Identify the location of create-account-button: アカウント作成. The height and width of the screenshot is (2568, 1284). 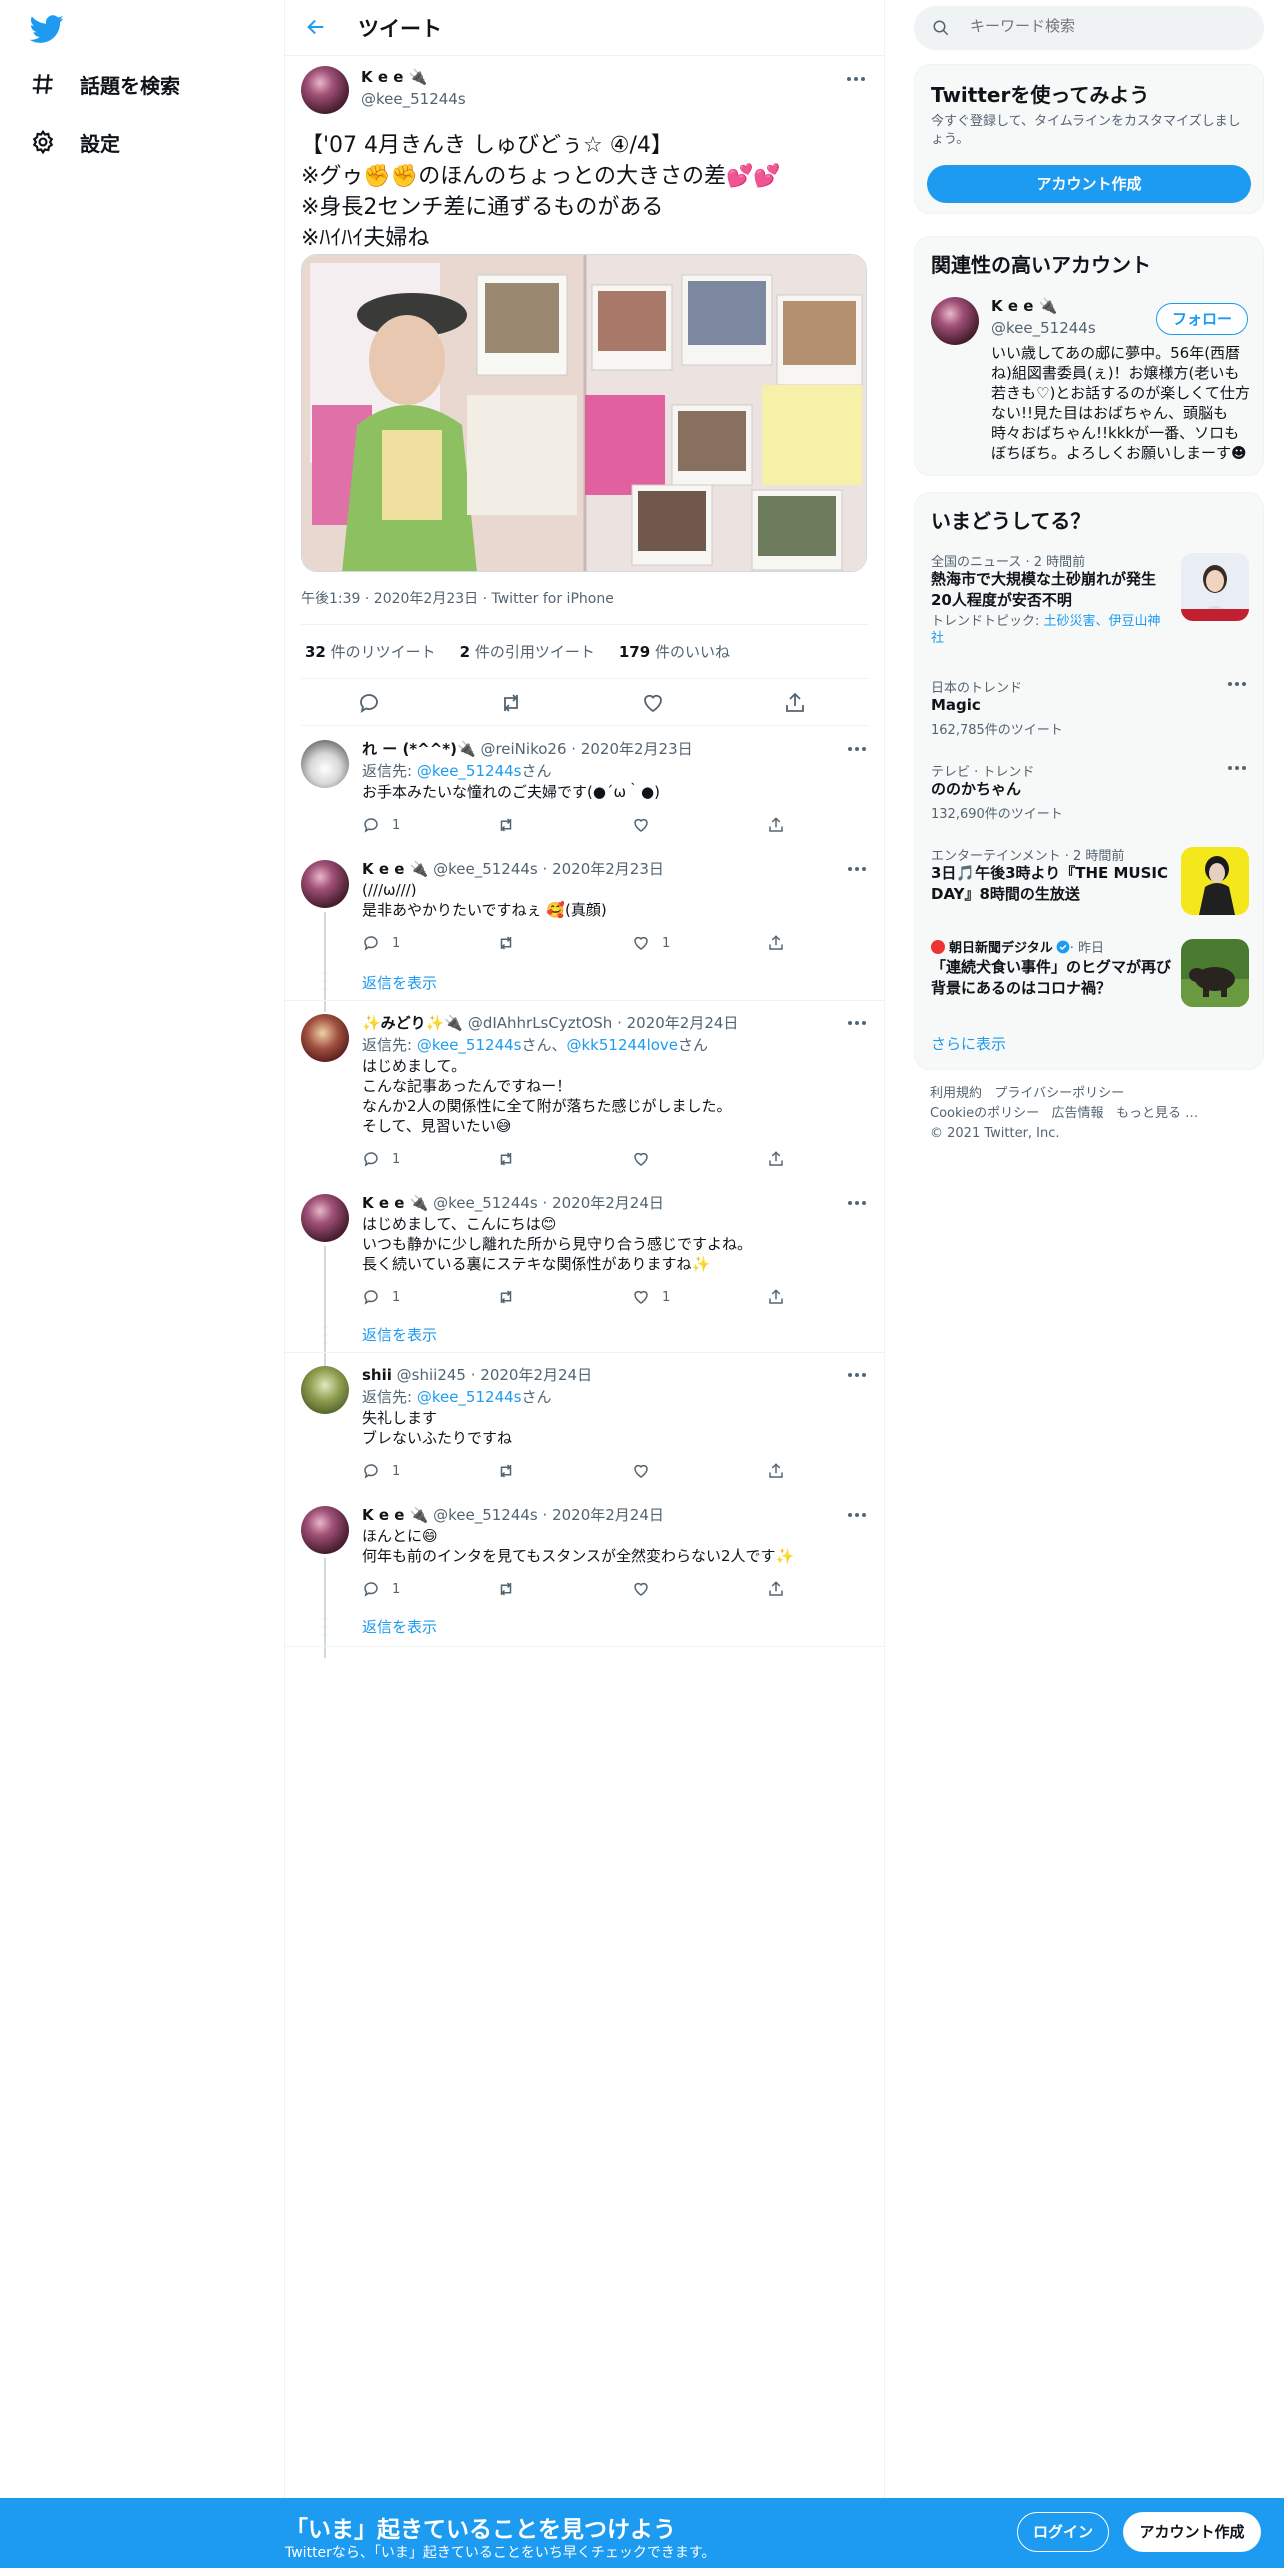
(1089, 184).